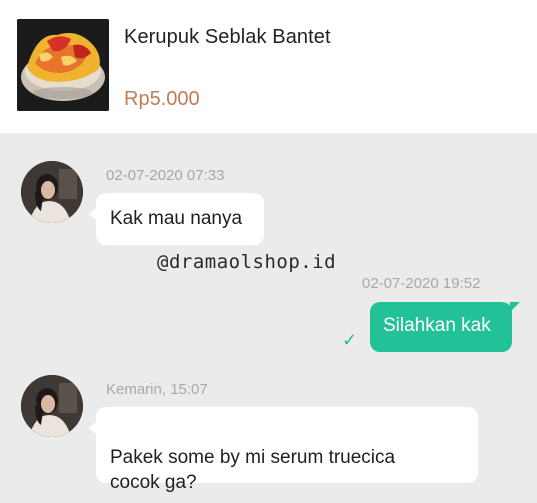 The image size is (537, 503). What do you see at coordinates (165, 175) in the screenshot?
I see `message-timestamp: 02-07-2020 07:33` at bounding box center [165, 175].